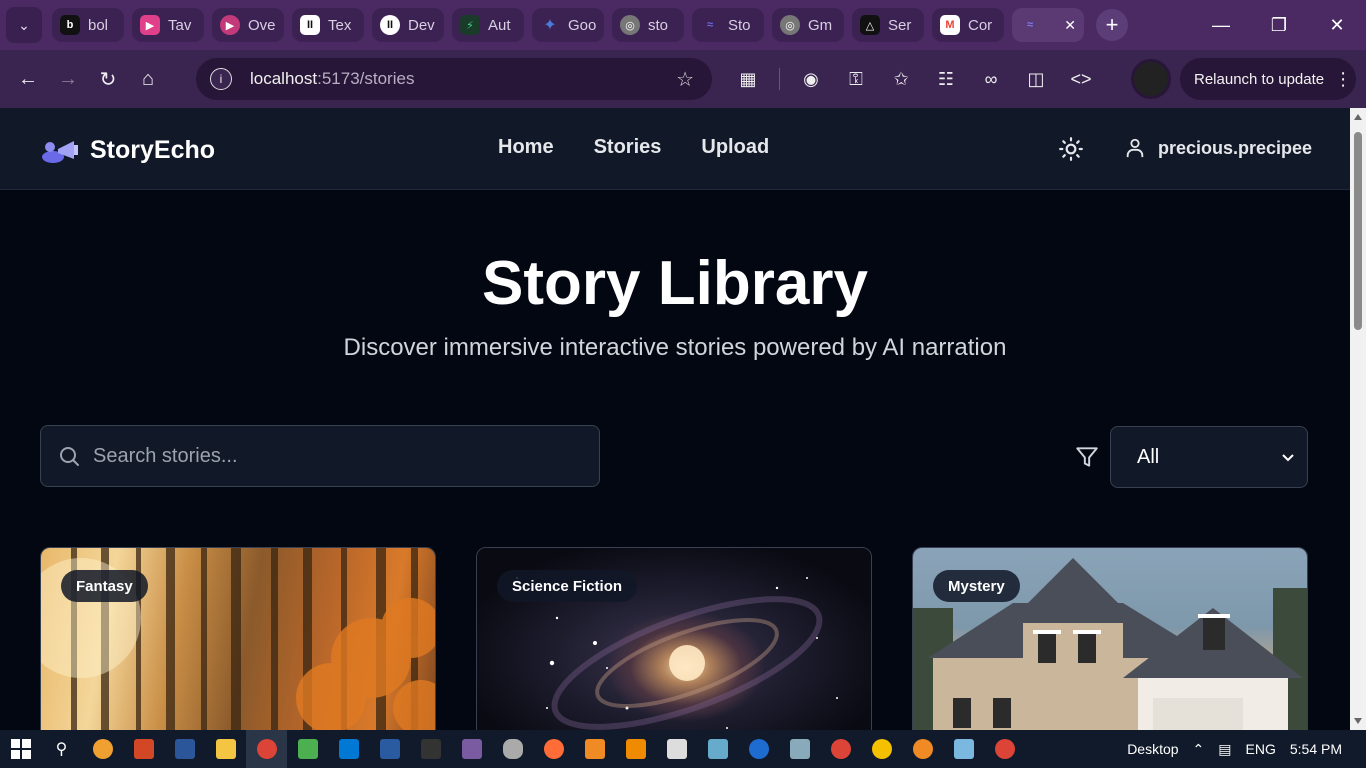 This screenshot has width=1366, height=768. Describe the element at coordinates (811, 79) in the screenshot. I see `incognito-icon: ◉` at that location.